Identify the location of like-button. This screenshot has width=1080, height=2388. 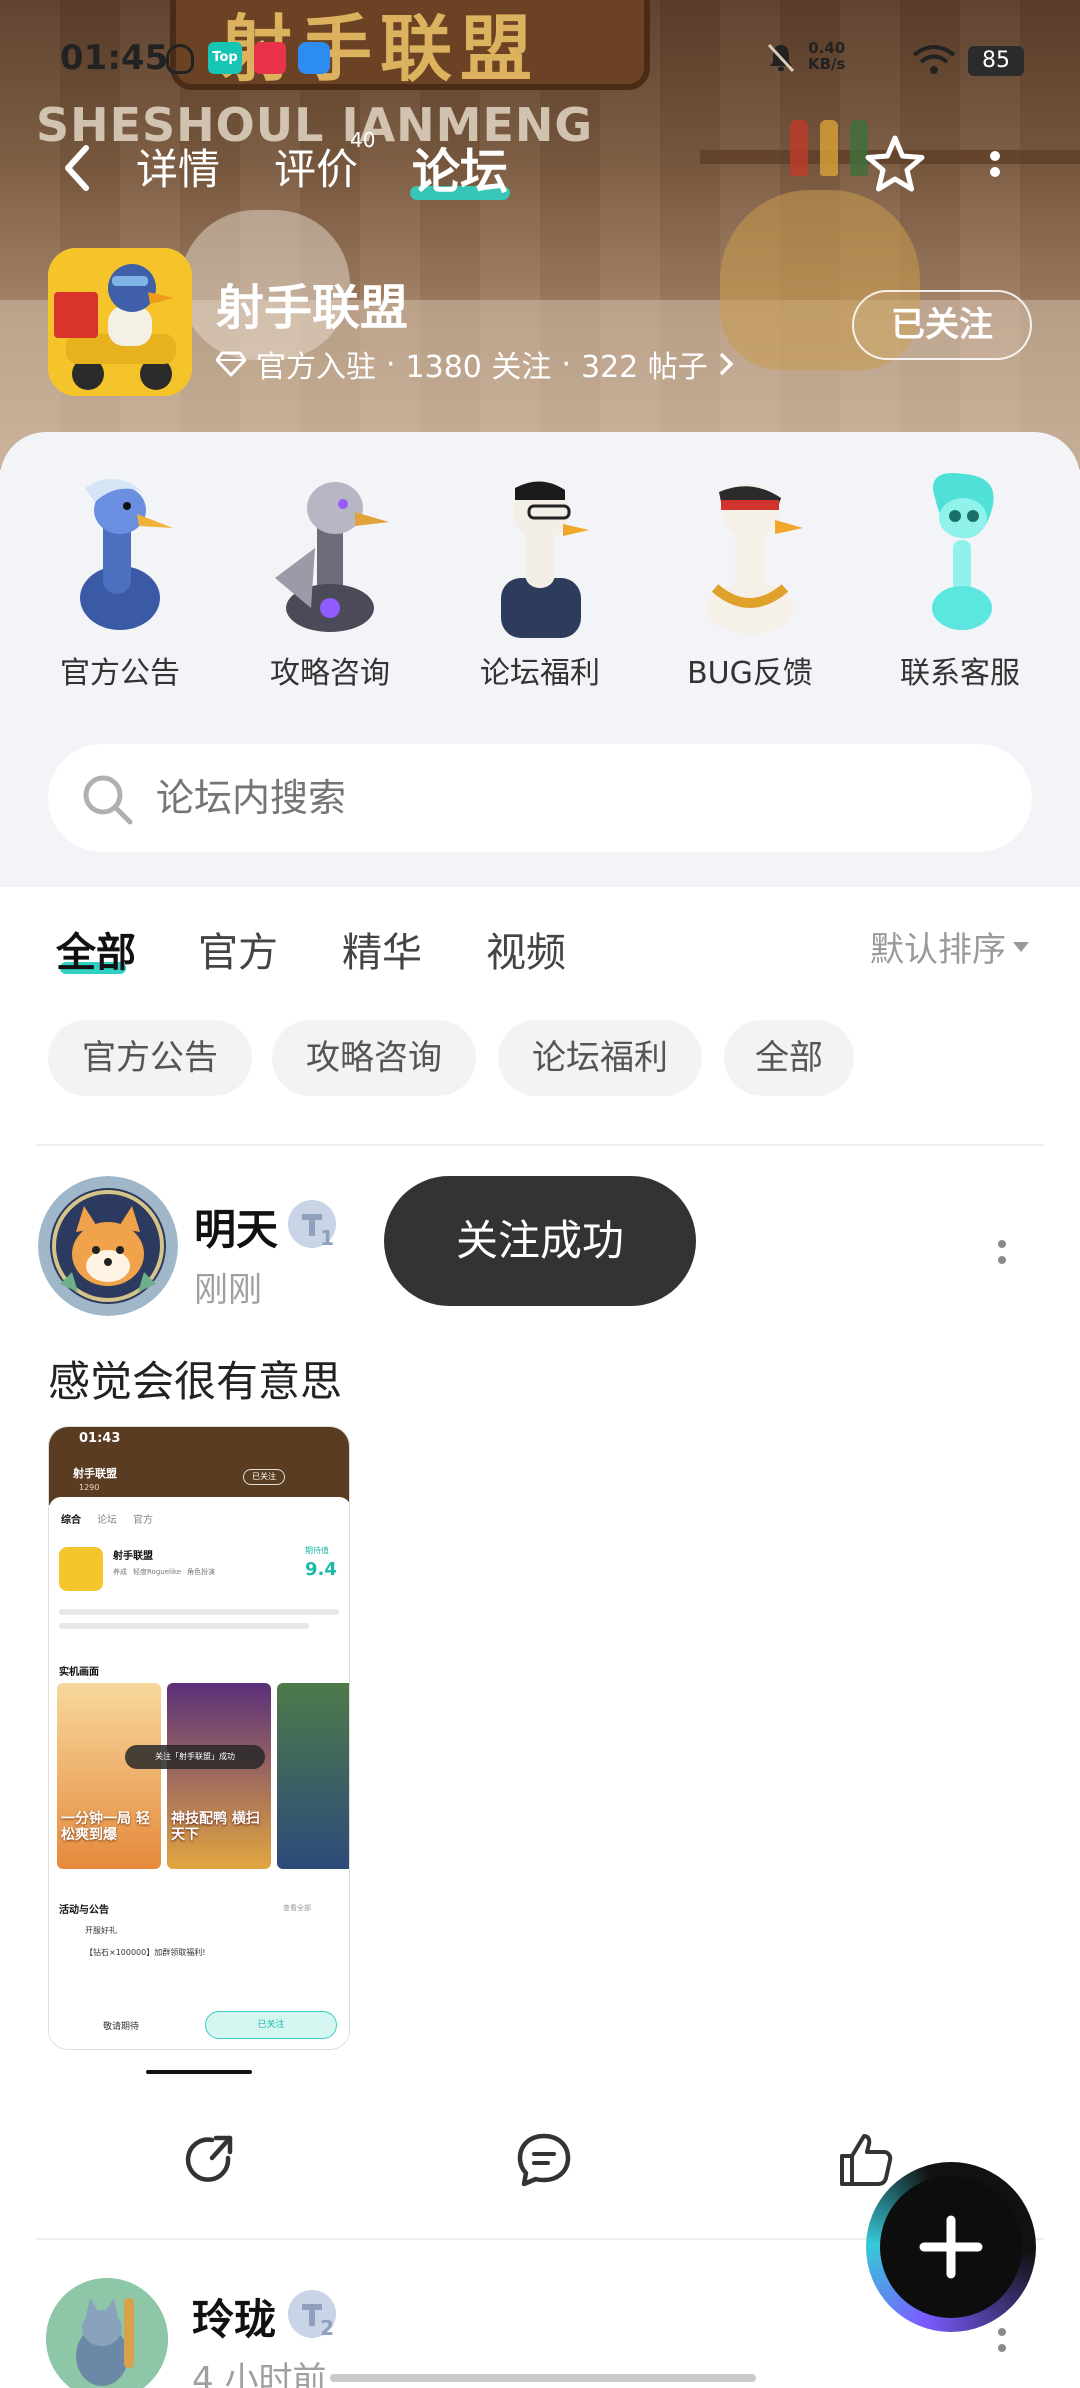
(866, 2160).